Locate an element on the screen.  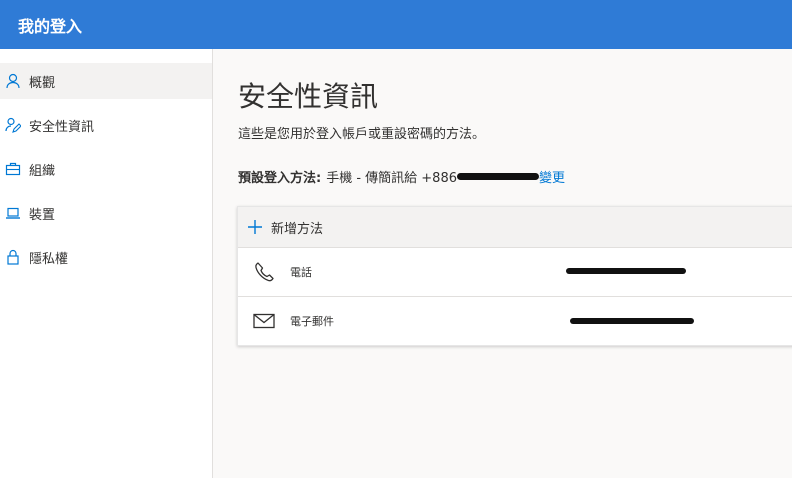
method-label: 電子郵件 is located at coordinates (312, 321).